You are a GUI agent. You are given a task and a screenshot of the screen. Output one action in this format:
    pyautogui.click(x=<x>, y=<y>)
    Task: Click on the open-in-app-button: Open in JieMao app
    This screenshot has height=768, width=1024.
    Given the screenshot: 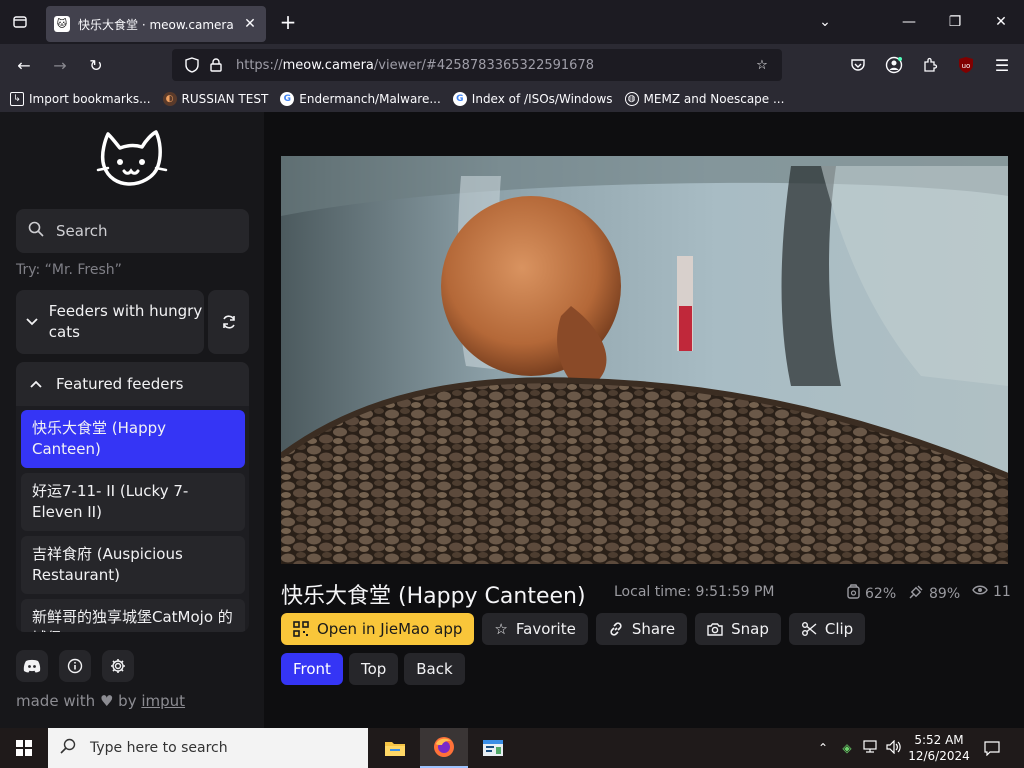 What is the action you would take?
    pyautogui.click(x=378, y=629)
    